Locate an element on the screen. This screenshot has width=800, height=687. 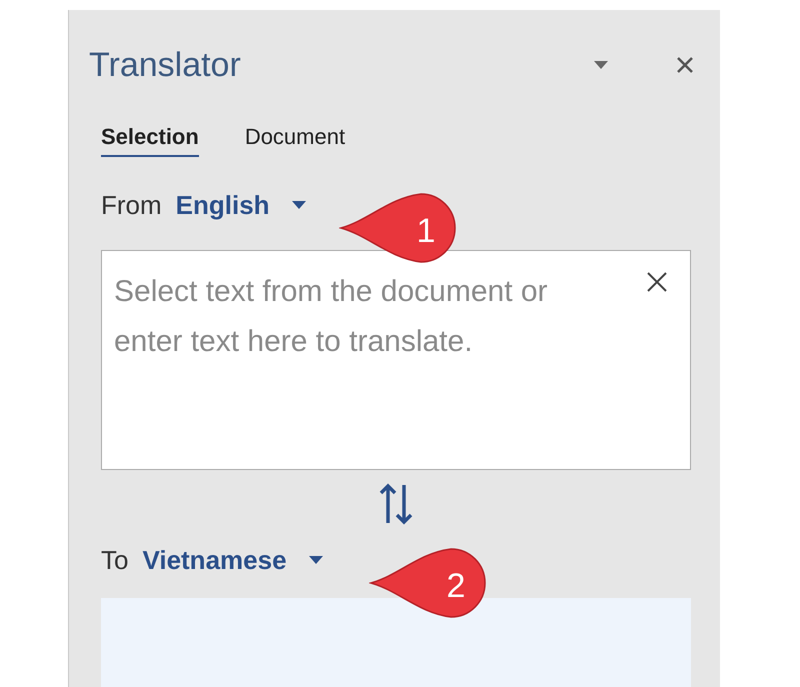
language-dropdown: Vietnamese is located at coordinates (232, 560).